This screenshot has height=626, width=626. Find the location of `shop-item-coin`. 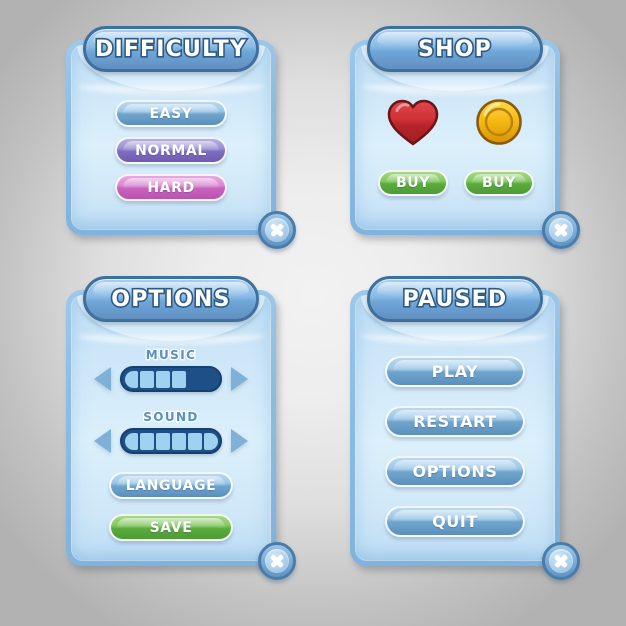

shop-item-coin is located at coordinates (499, 122).